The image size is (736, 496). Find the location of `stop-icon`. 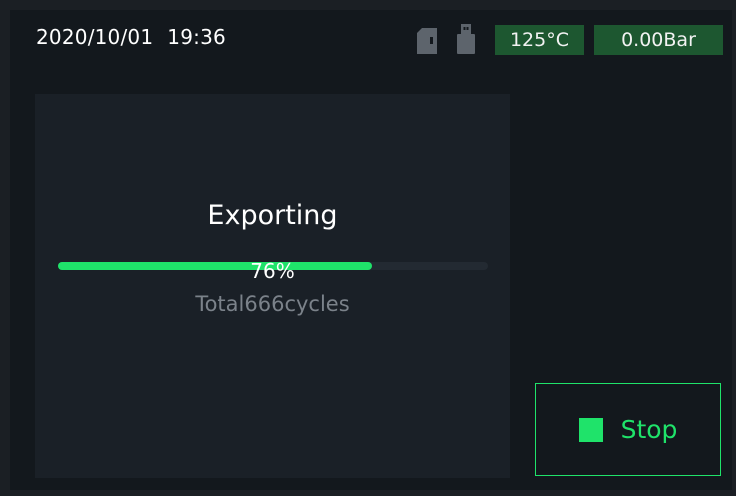

stop-icon is located at coordinates (590, 429).